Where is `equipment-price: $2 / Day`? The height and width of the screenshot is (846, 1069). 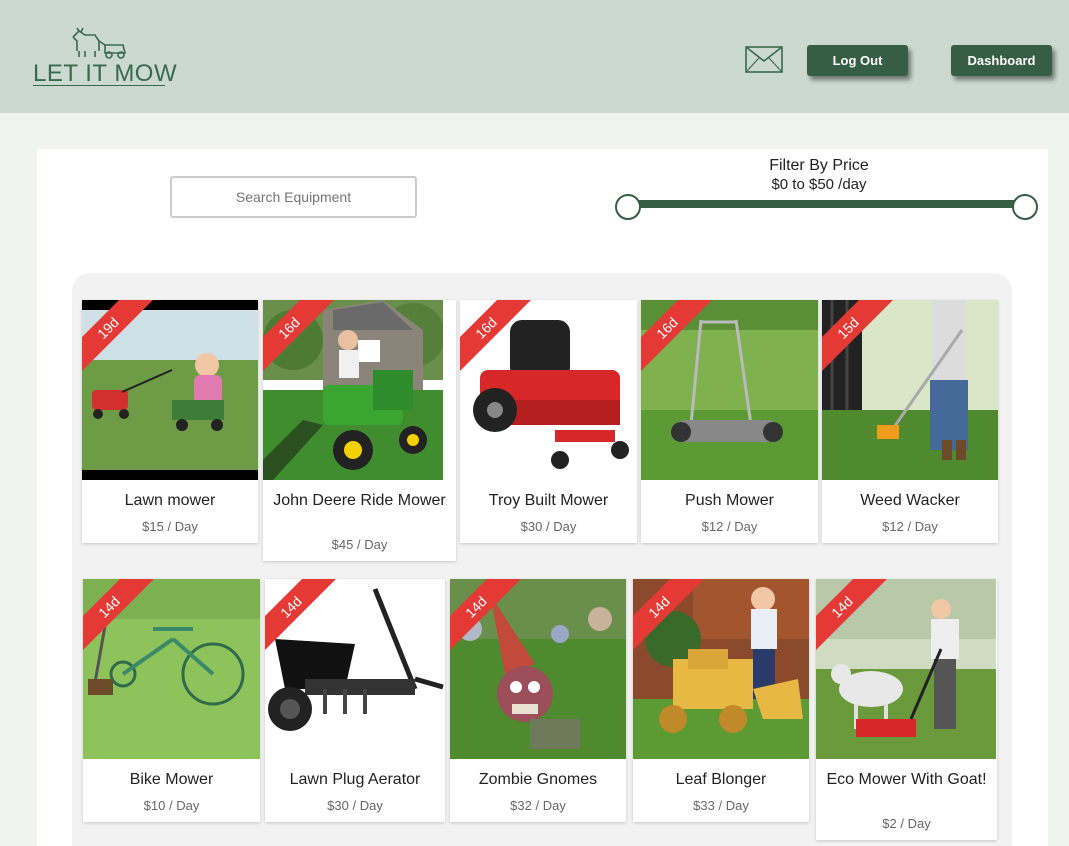 equipment-price: $2 / Day is located at coordinates (906, 823).